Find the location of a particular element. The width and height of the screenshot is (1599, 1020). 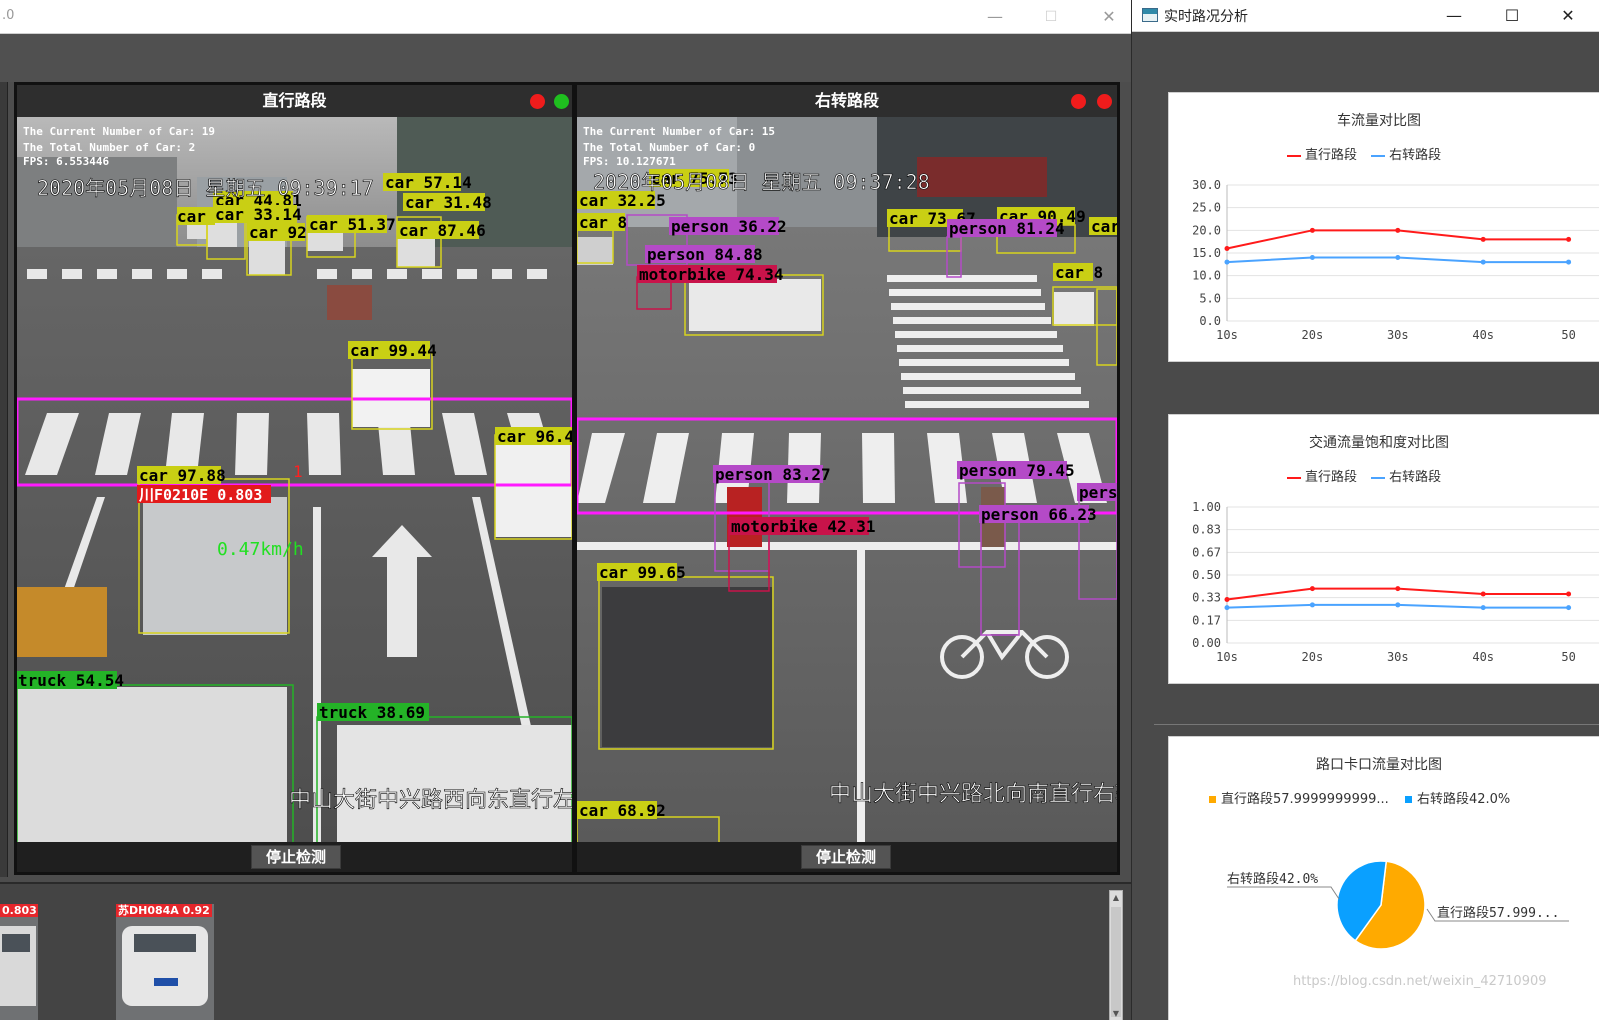

series-line is located at coordinates (1397, 239).